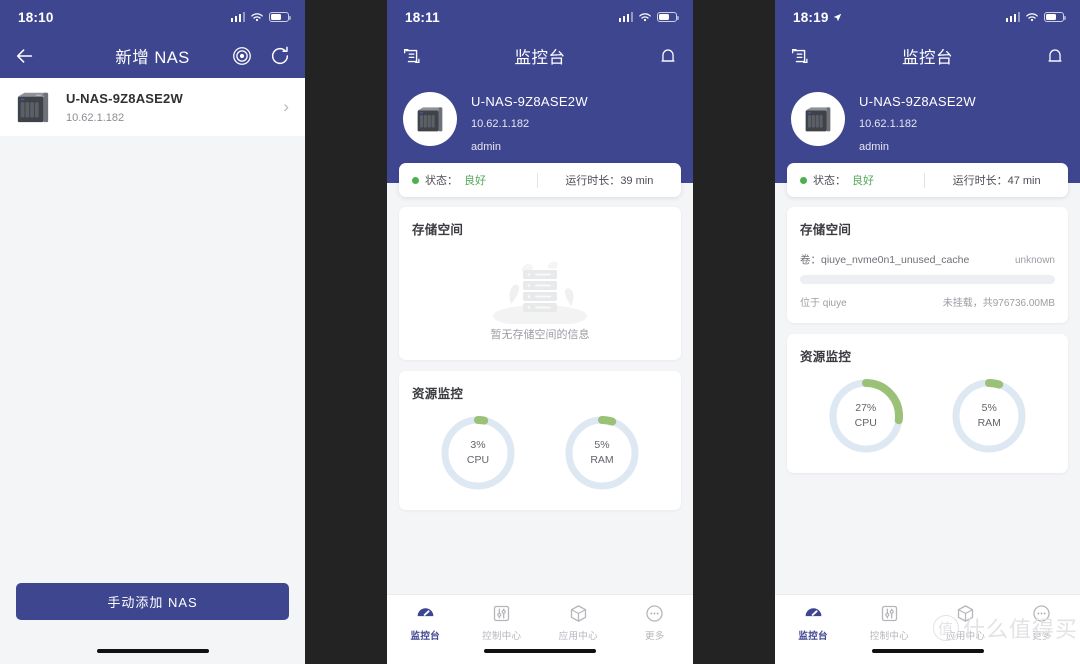 This screenshot has width=1080, height=664. I want to click on status-group: 状态： 良好, so click(468, 180).